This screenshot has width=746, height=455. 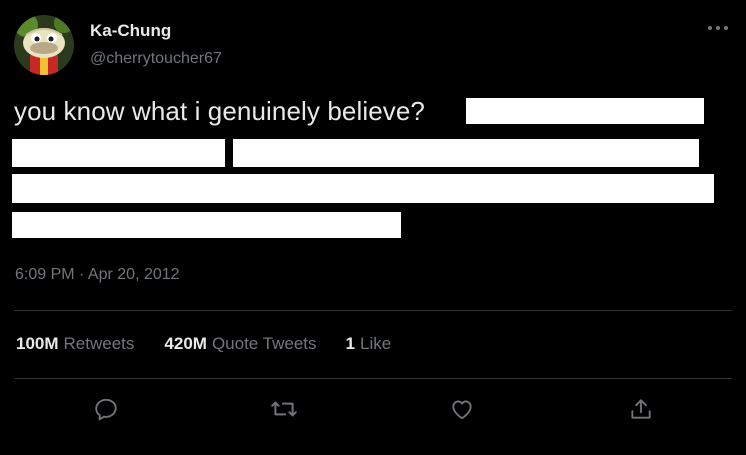 What do you see at coordinates (97, 275) in the screenshot?
I see `tweet-timestamp: 6:09 PM · Apr 20, 2012` at bounding box center [97, 275].